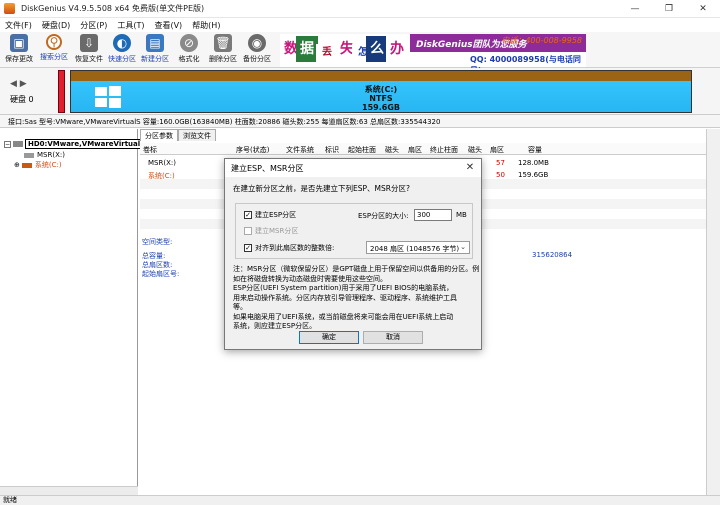  Describe the element at coordinates (381, 107) in the screenshot. I see `partition-size: 159.6GB` at that location.